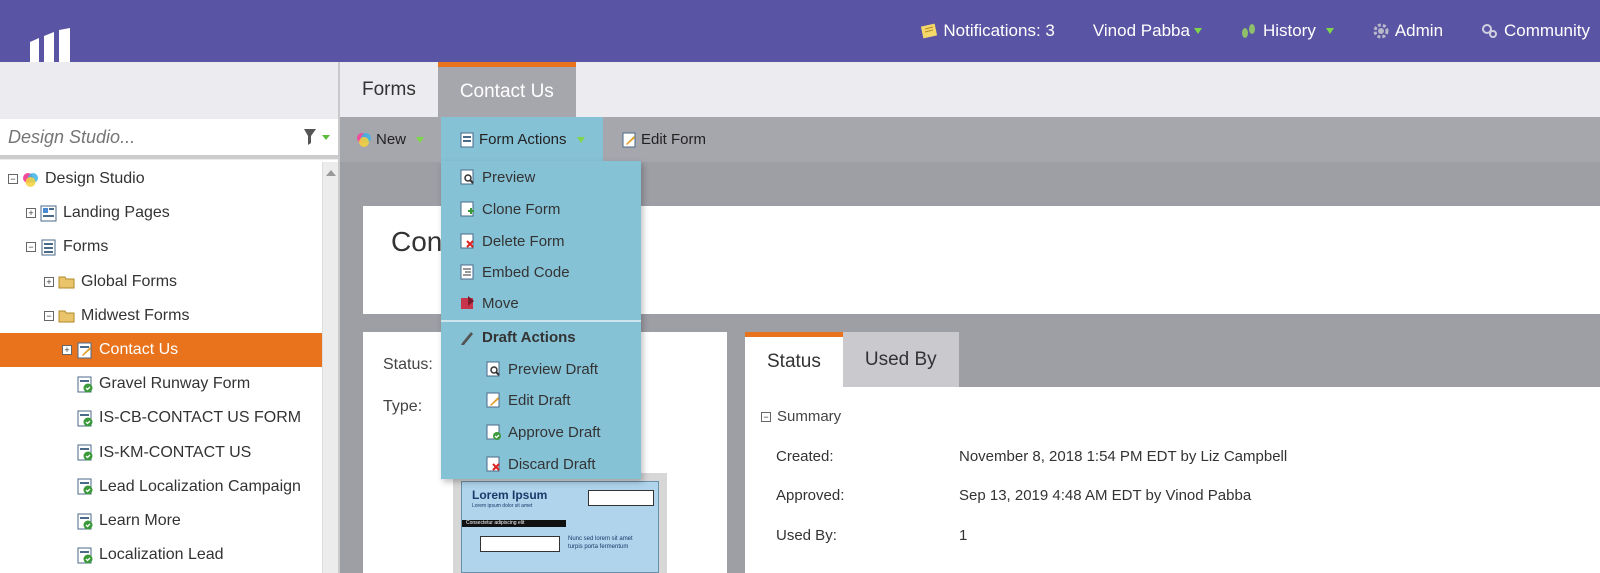 The image size is (1600, 573). Describe the element at coordinates (116, 213) in the screenshot. I see `tree-item-label: Landing Pages` at that location.